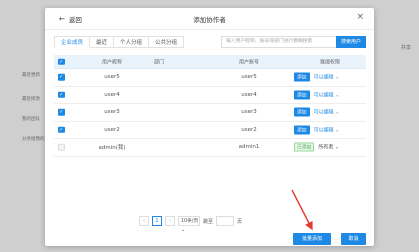 This screenshot has width=419, height=252. What do you see at coordinates (210, 95) in the screenshot?
I see `table-row: ✓ user4 user4 添加 可以编辑 ⌄` at bounding box center [210, 95].